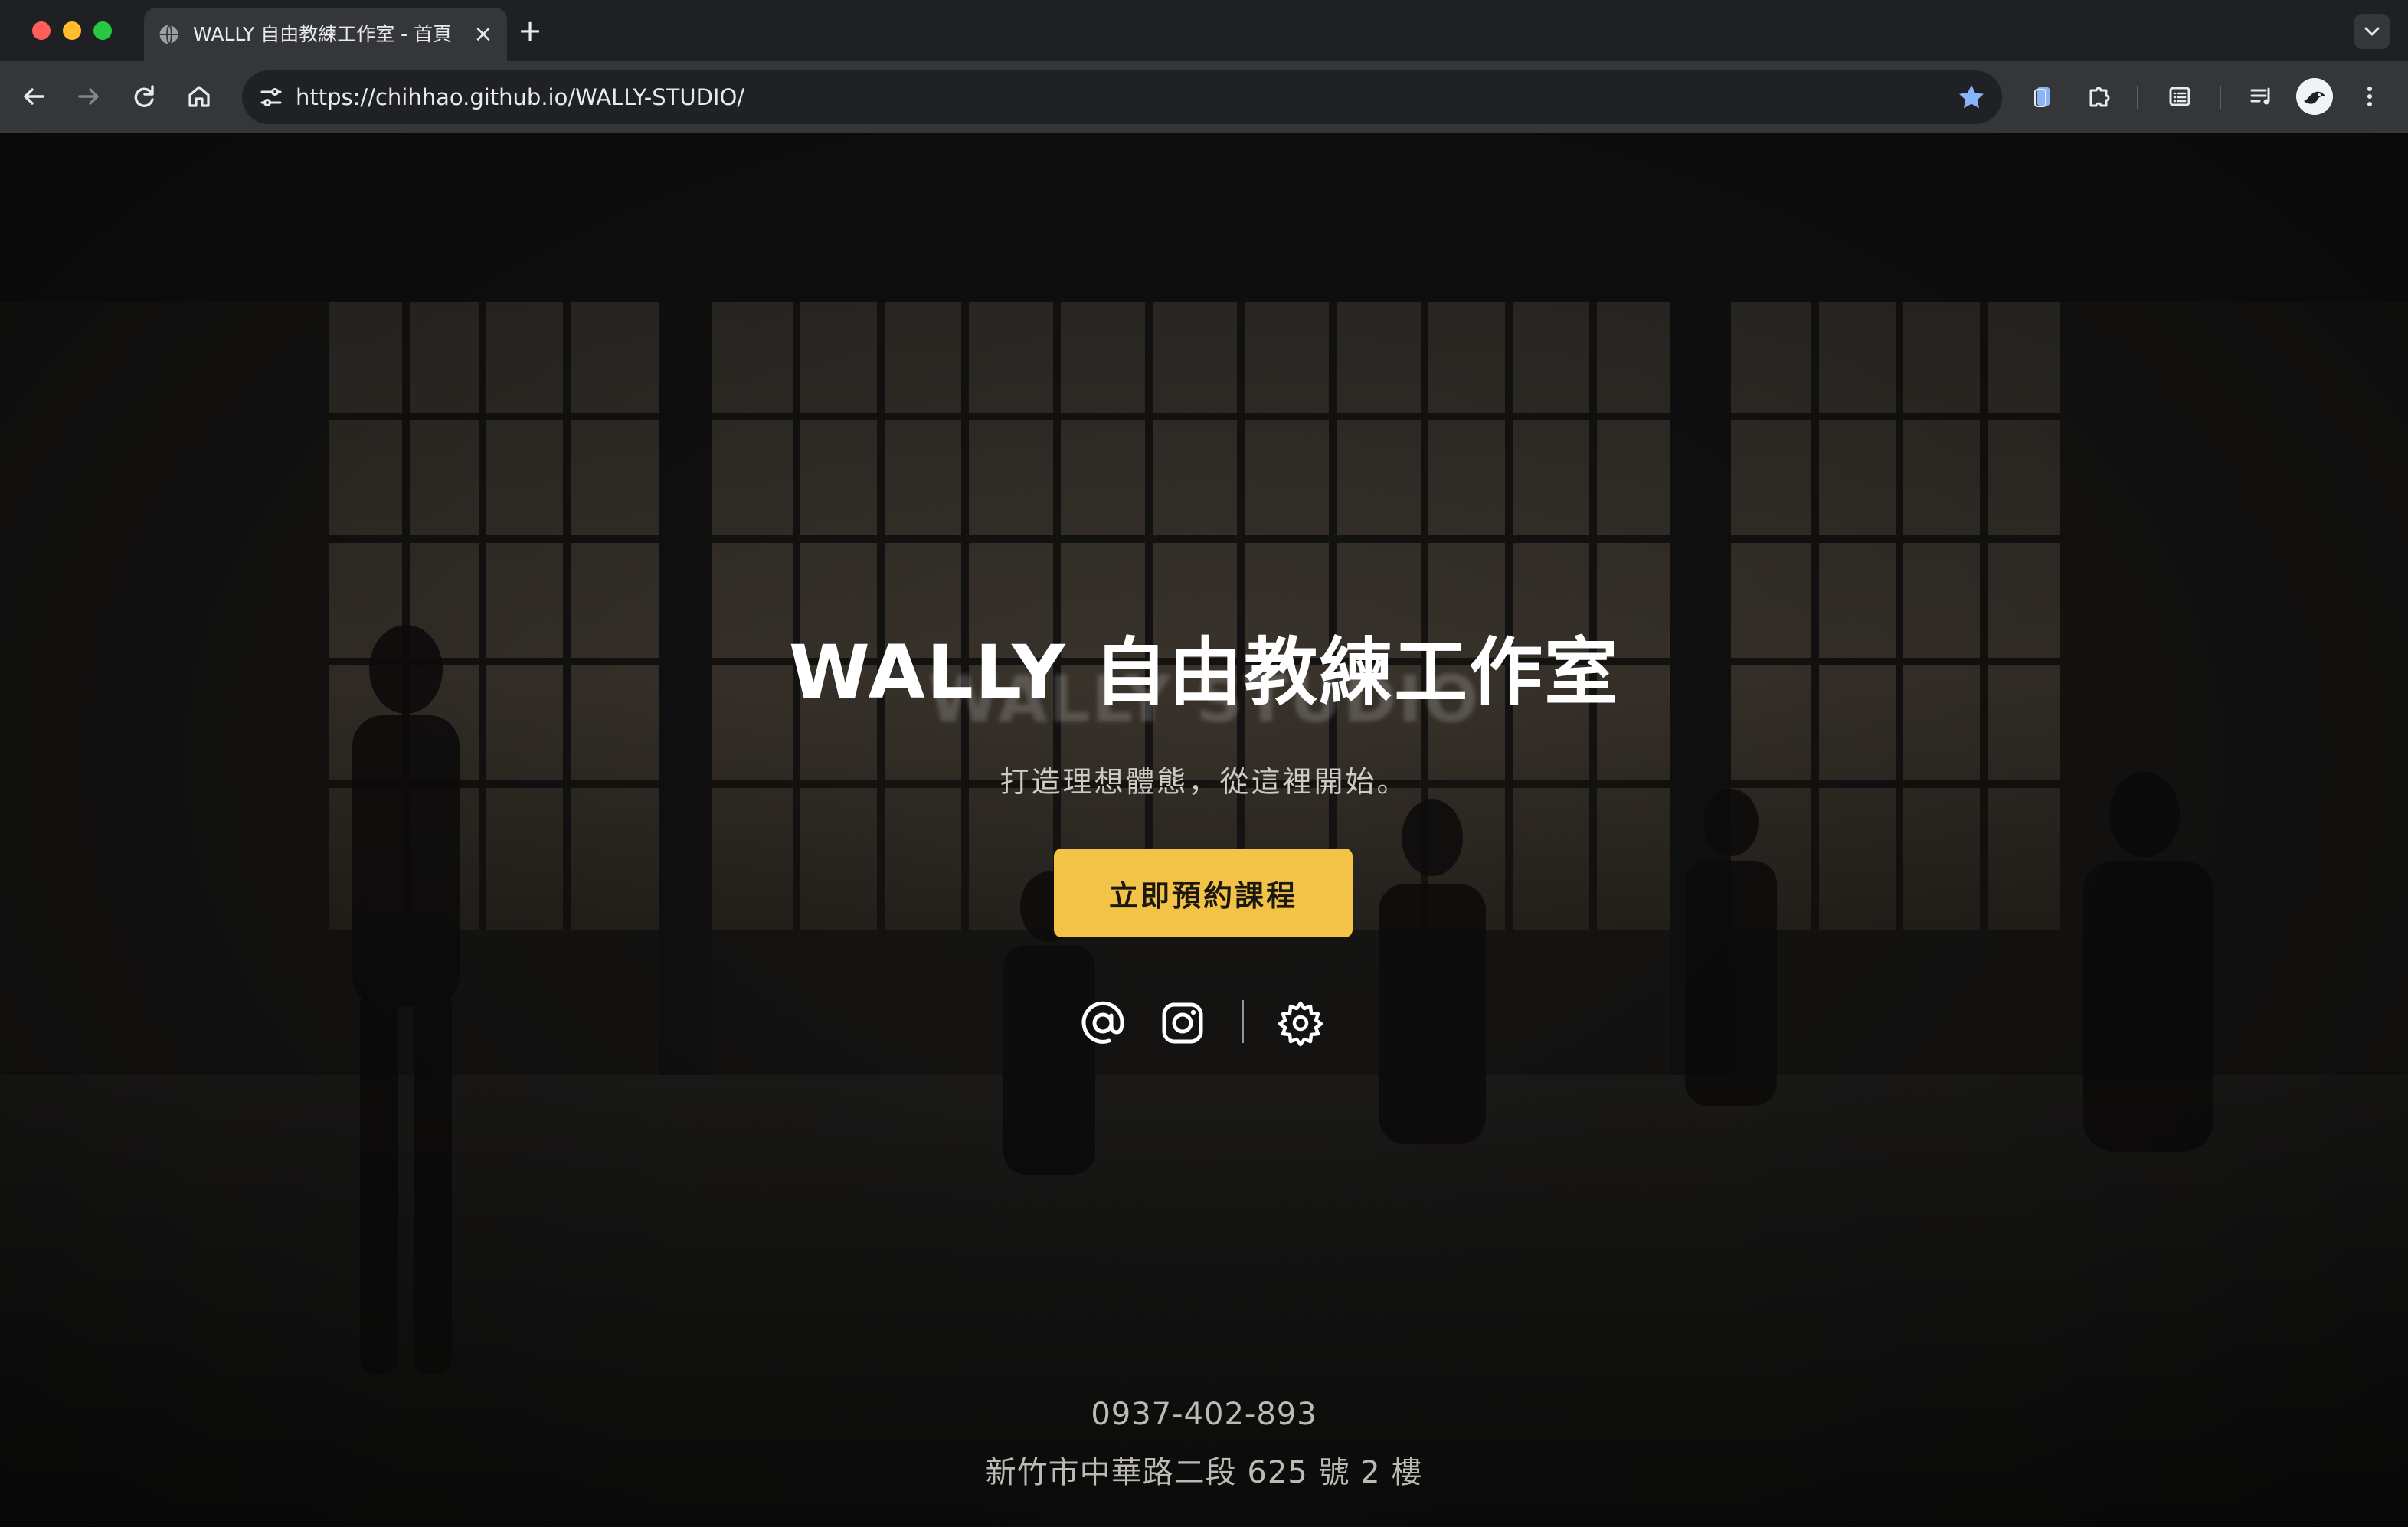 The image size is (2408, 1527). I want to click on browser-toolbar: https://chihhao.github.io/WALLY-STUDIO/, so click(1204, 97).